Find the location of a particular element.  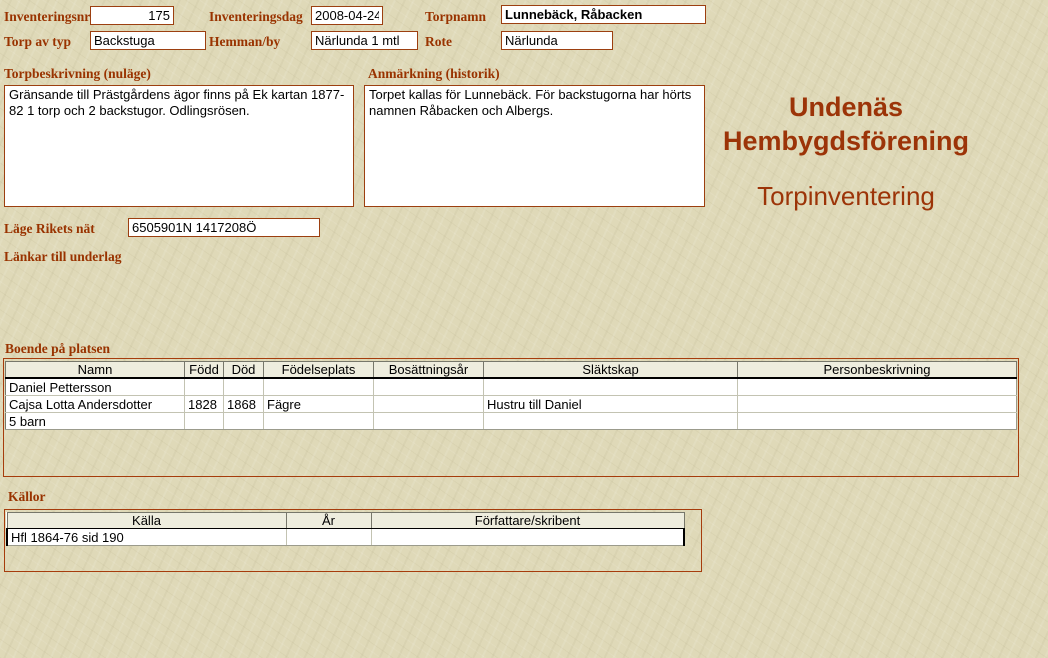

label-lankar-till-underlag: Länkar till underlag is located at coordinates (63, 256).